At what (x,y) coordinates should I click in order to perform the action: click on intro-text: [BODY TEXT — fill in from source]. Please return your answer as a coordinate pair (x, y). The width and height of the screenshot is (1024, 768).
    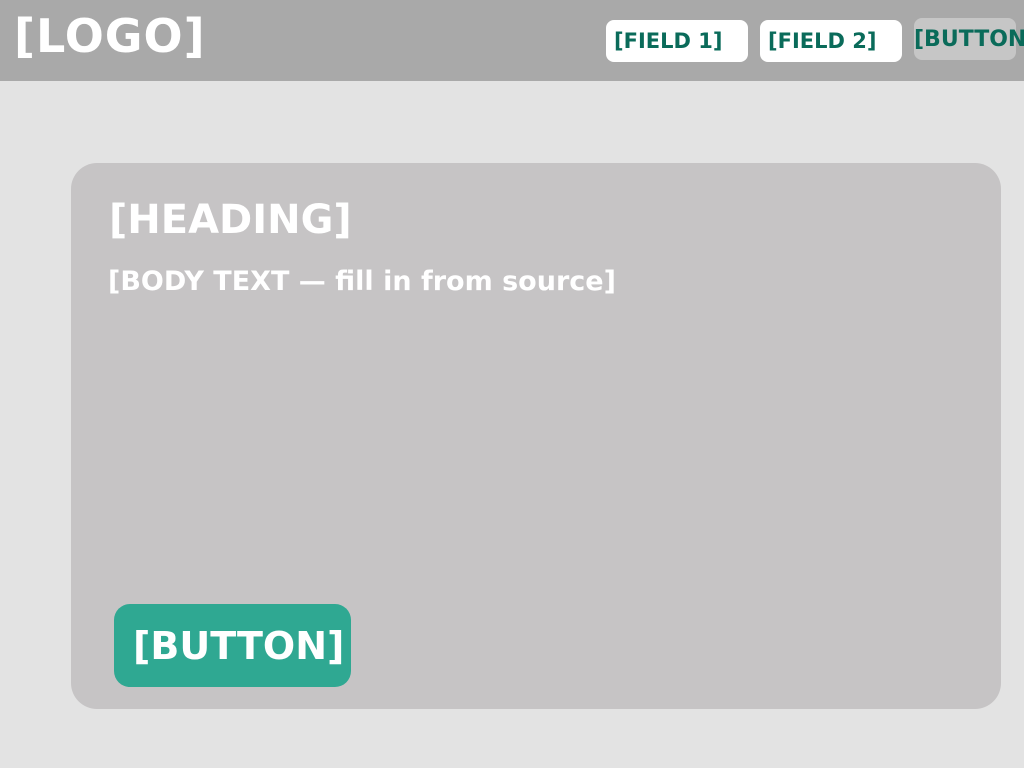
    Looking at the image, I should click on (362, 281).